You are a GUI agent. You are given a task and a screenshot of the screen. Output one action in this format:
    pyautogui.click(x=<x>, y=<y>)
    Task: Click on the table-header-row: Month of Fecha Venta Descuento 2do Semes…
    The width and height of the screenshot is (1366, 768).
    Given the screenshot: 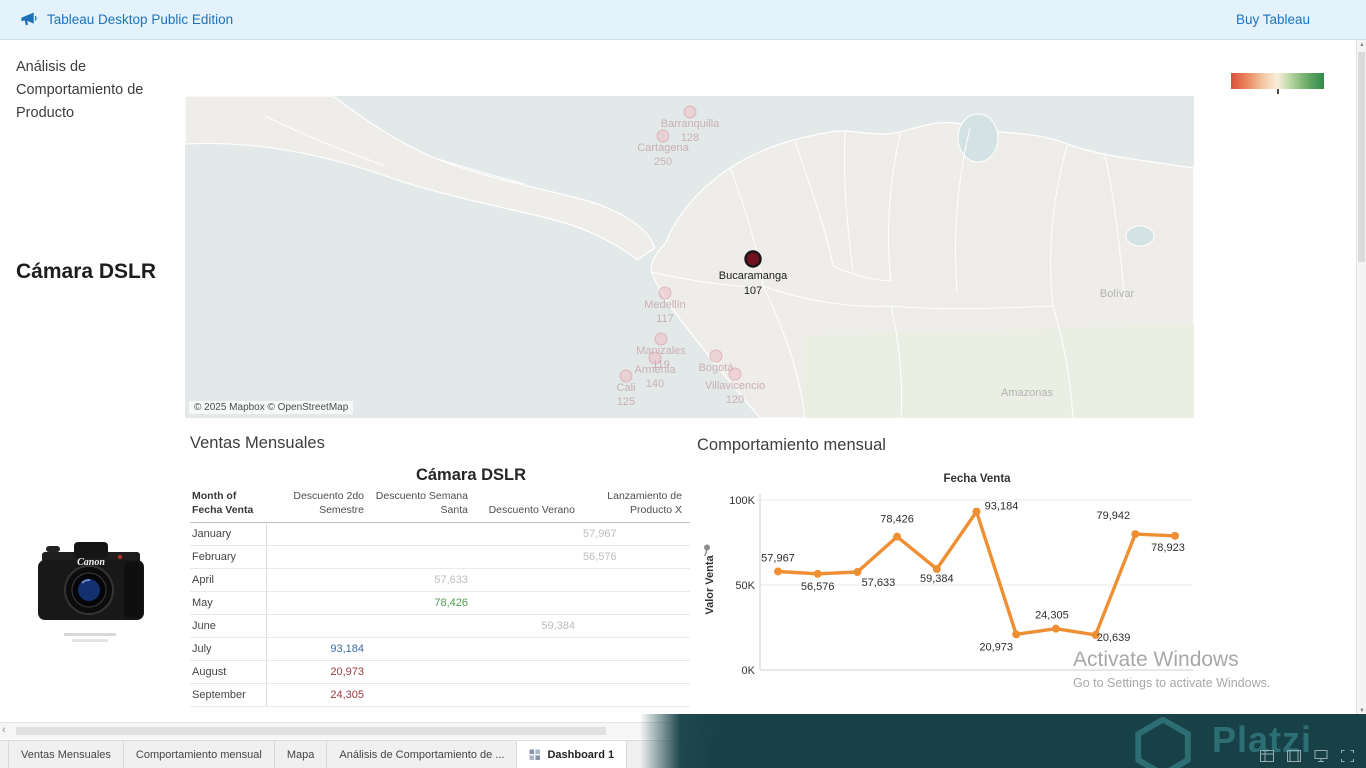 What is the action you would take?
    pyautogui.click(x=440, y=507)
    